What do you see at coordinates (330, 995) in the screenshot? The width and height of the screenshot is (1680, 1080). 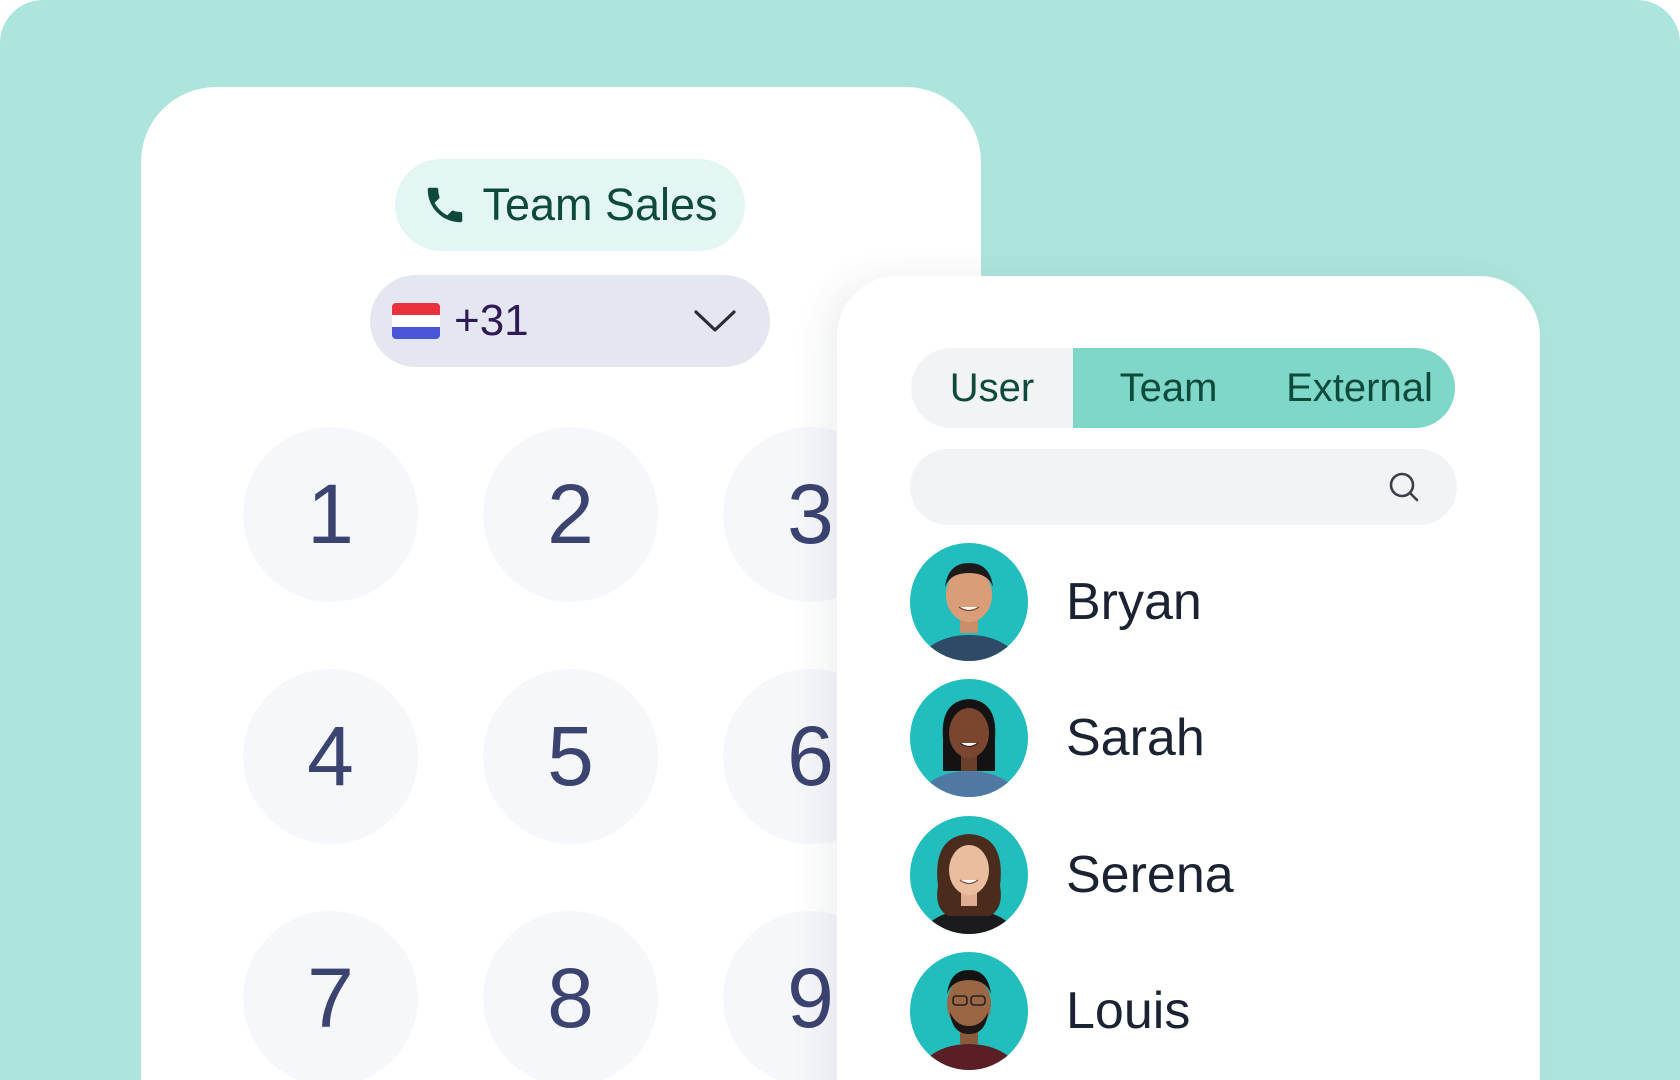 I see `key-7: 7` at bounding box center [330, 995].